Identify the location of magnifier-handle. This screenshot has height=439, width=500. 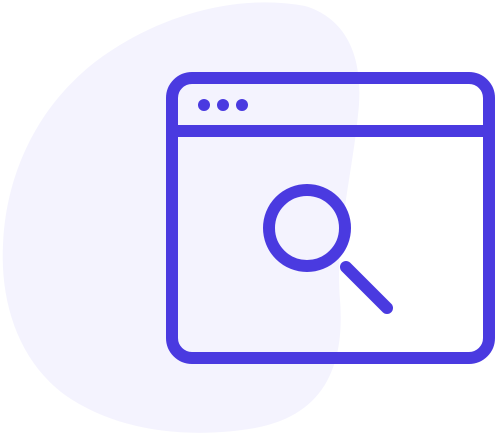
(366, 287).